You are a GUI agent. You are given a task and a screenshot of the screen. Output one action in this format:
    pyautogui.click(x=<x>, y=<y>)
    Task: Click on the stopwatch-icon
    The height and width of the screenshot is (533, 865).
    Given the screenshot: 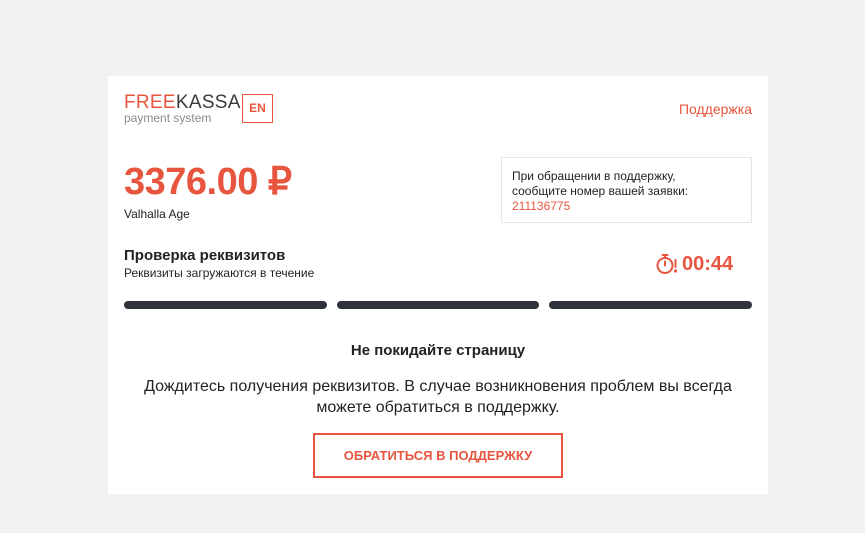 What is the action you would take?
    pyautogui.click(x=667, y=264)
    